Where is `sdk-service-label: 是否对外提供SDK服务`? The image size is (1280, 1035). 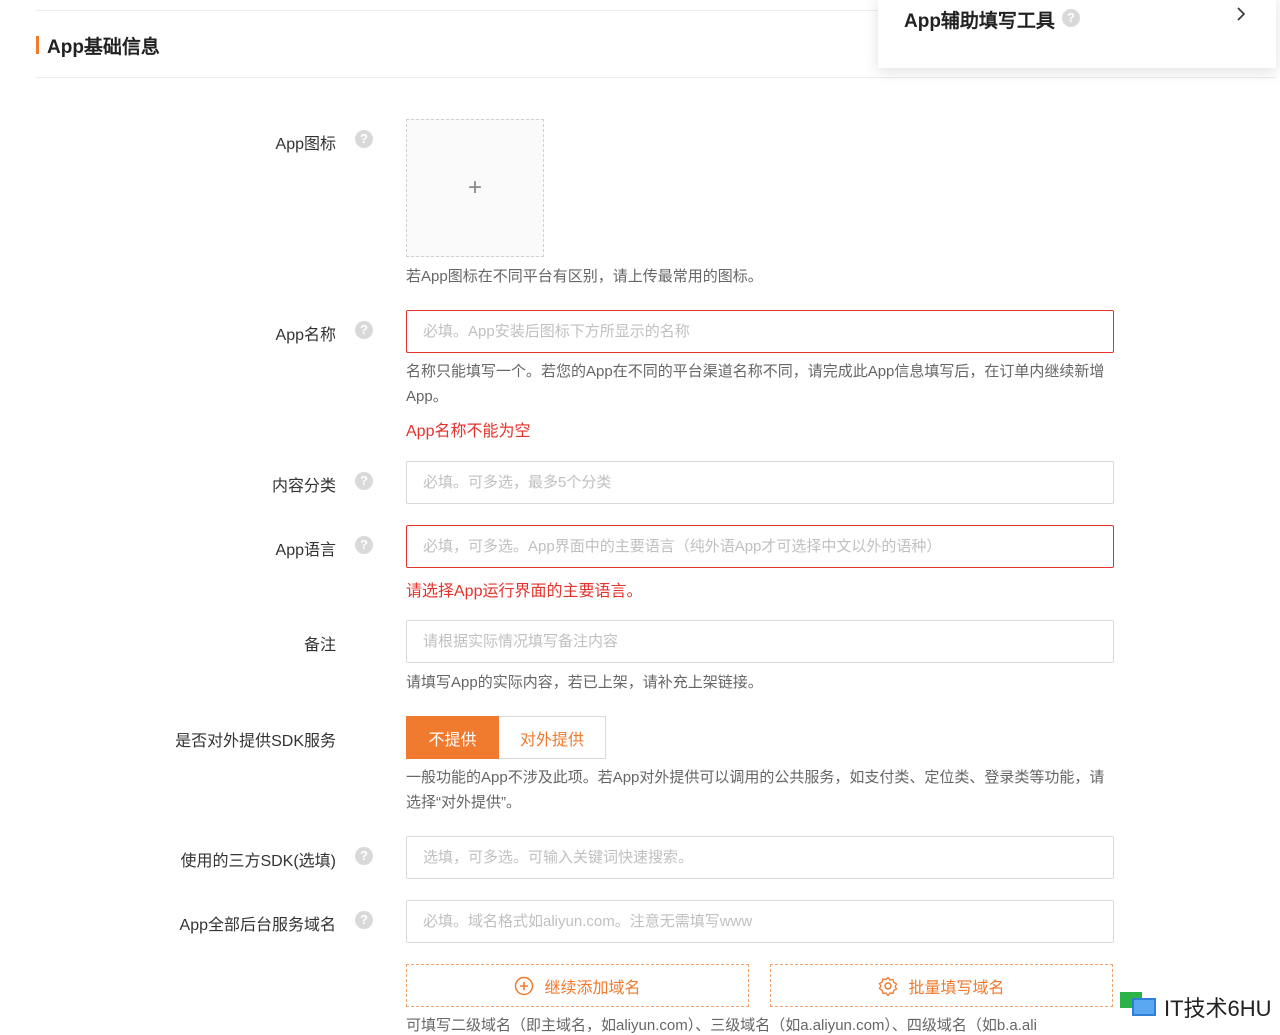 sdk-service-label: 是否对外提供SDK服务 is located at coordinates (255, 741).